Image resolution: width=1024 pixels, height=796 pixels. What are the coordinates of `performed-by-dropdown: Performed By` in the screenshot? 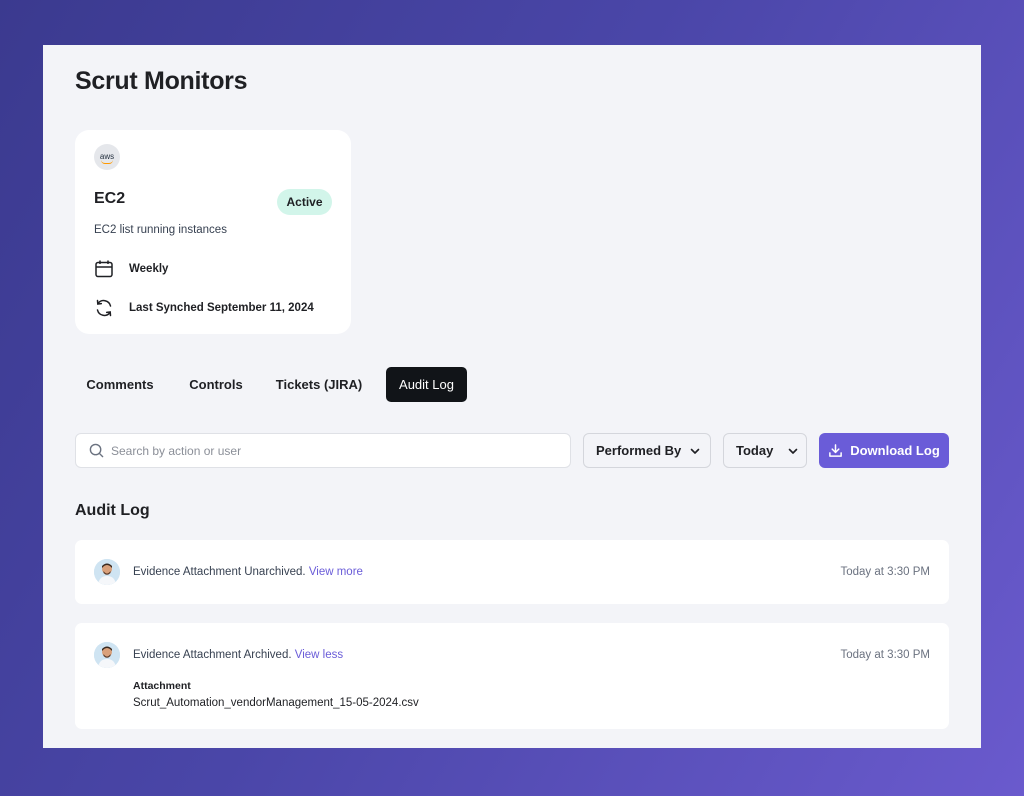 It's located at (647, 450).